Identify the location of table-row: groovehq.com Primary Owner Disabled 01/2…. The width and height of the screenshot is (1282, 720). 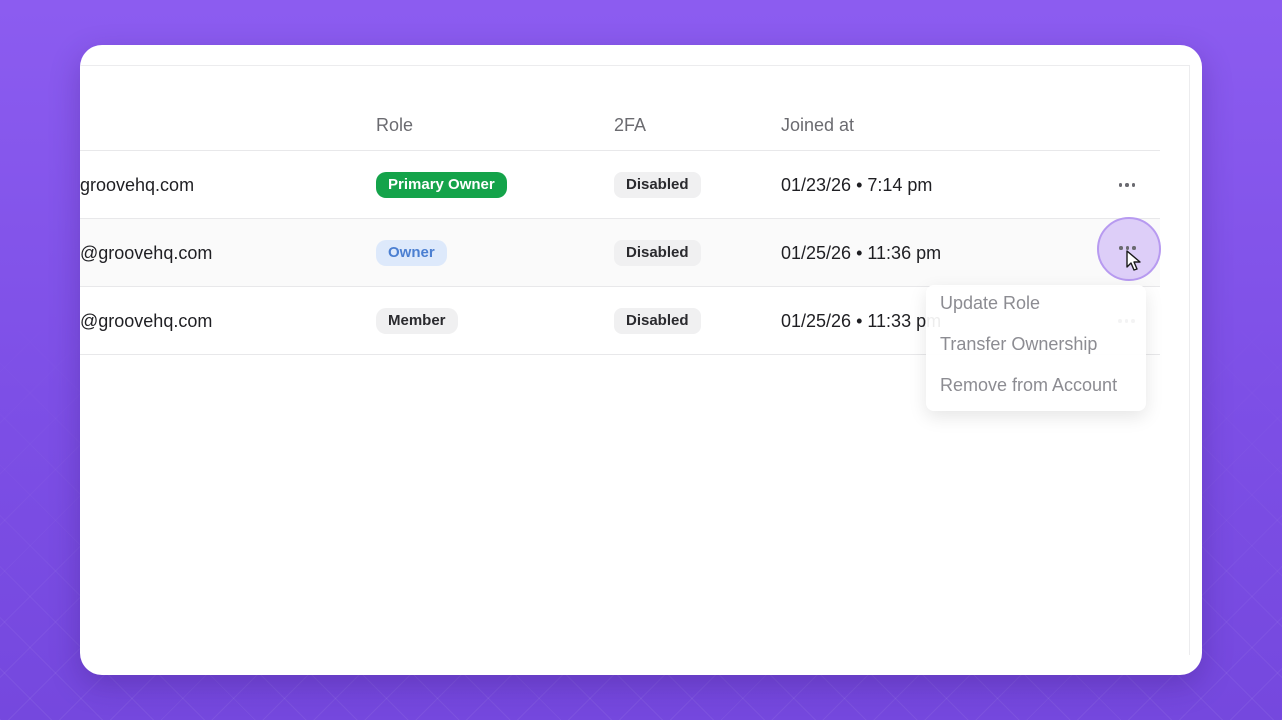
(620, 185).